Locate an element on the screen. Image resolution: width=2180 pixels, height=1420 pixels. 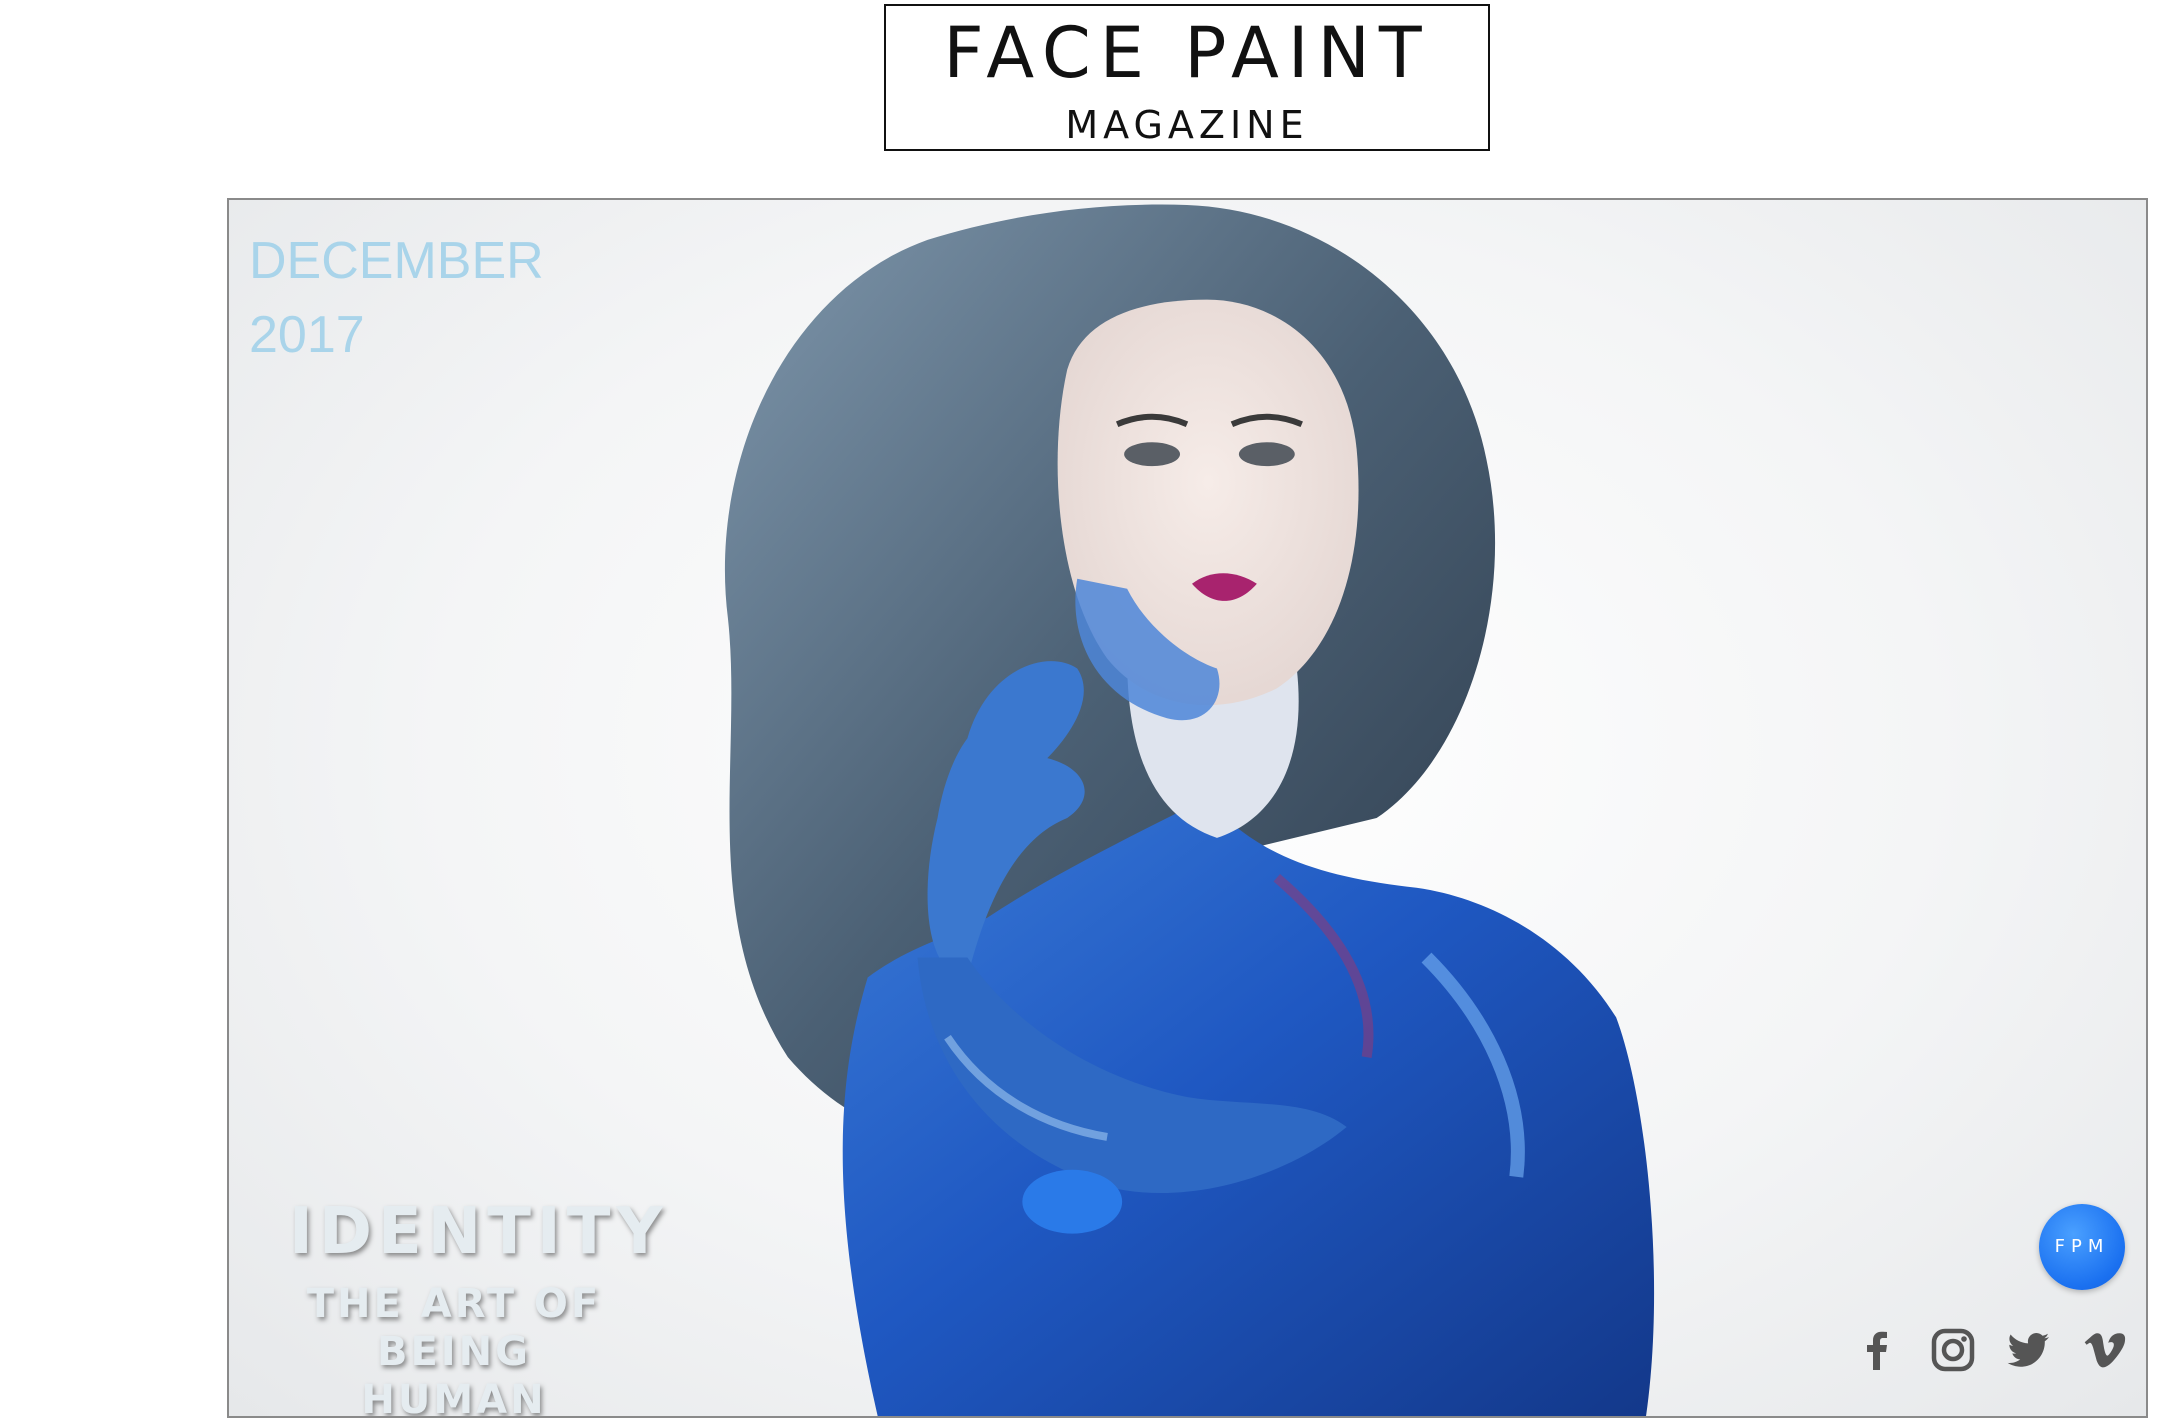
instagram-icon is located at coordinates (1953, 1350).